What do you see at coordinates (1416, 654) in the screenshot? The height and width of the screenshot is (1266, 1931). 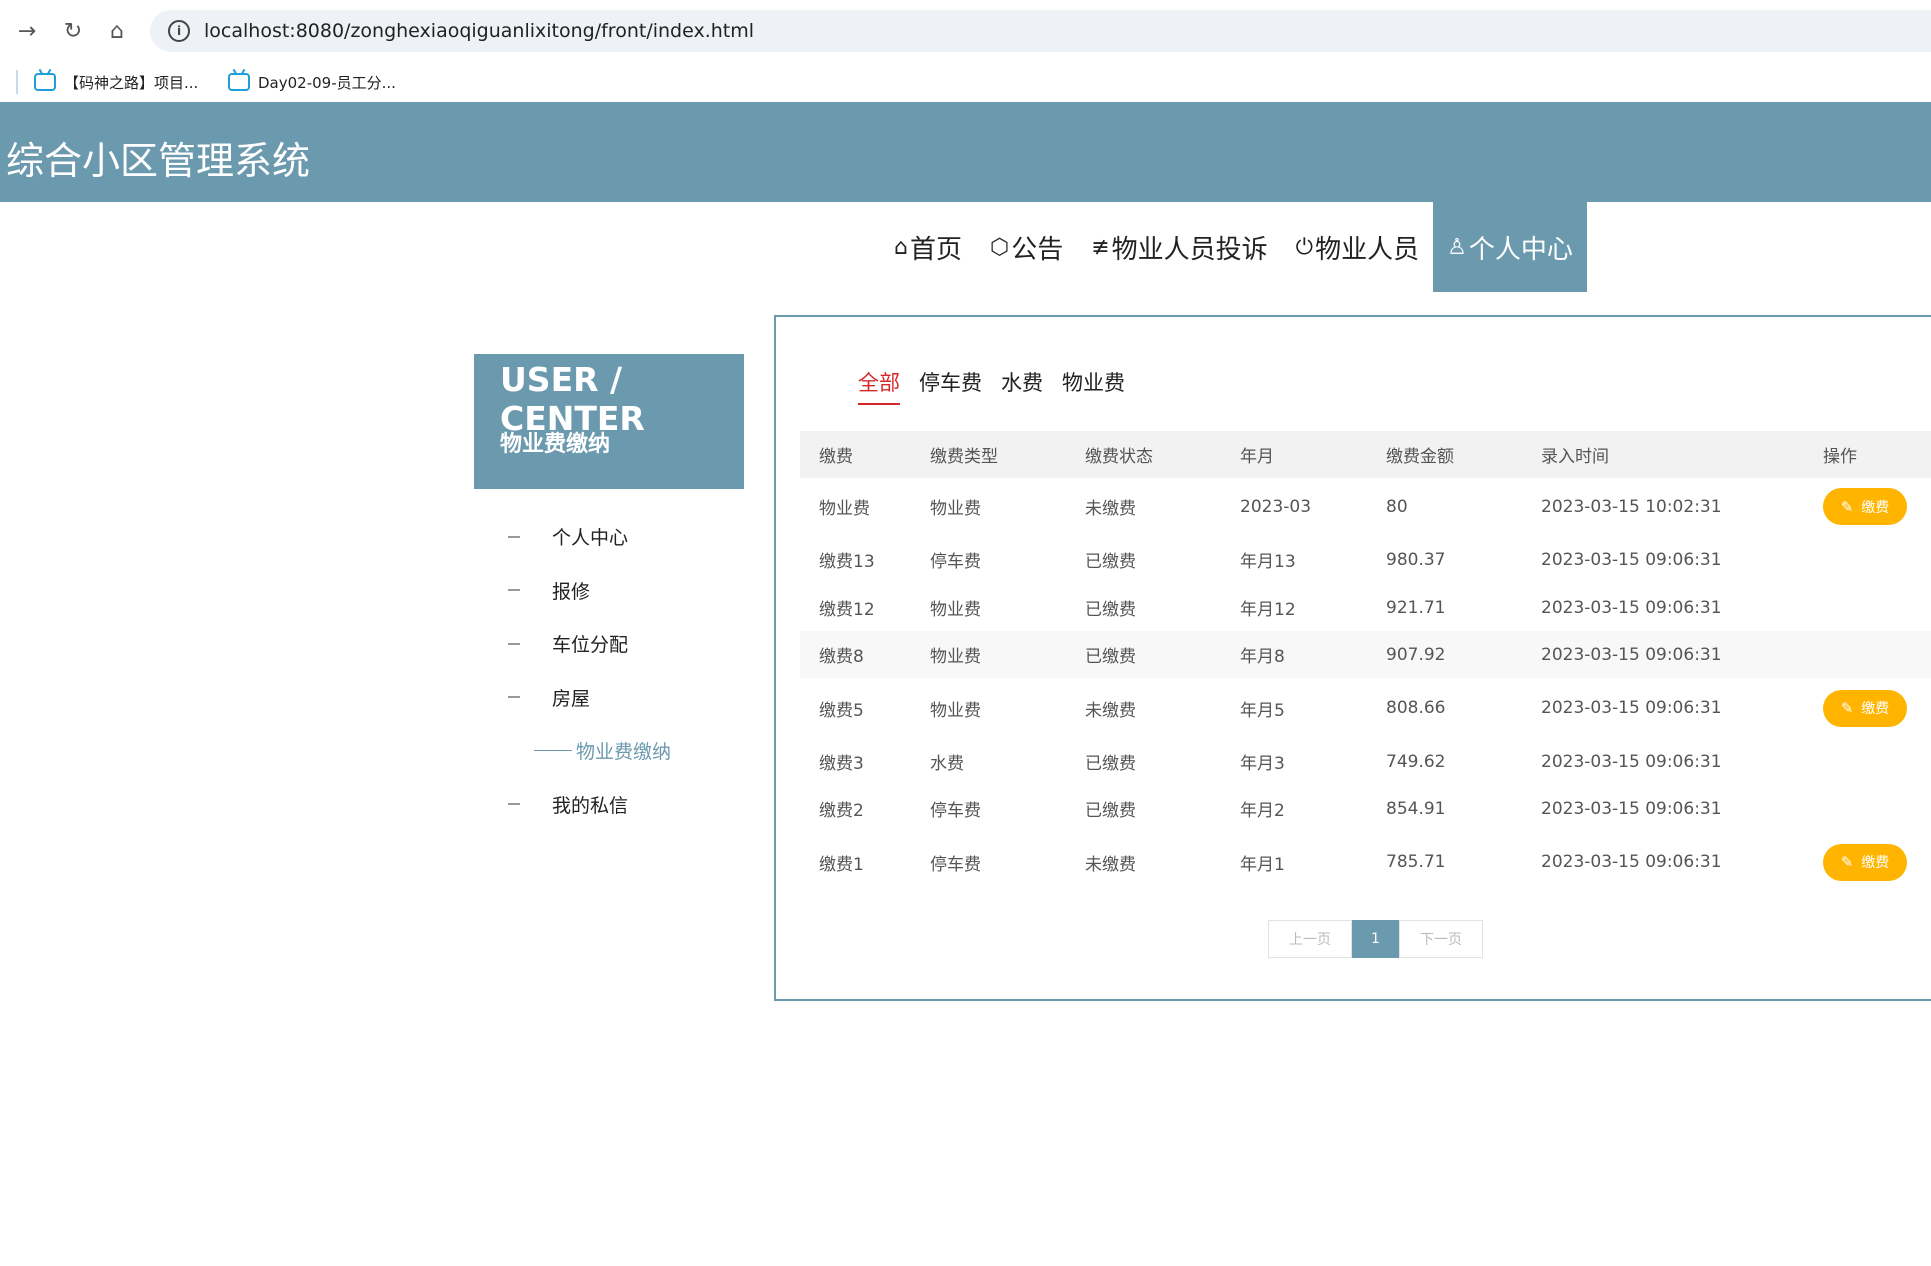 I see `table-cell: 907.92` at bounding box center [1416, 654].